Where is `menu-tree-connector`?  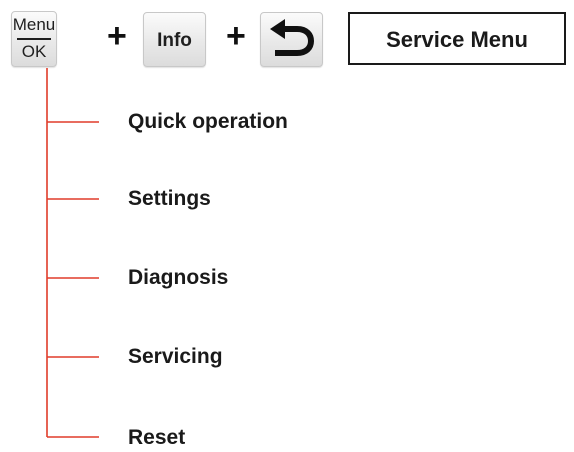 menu-tree-connector is located at coordinates (72, 253).